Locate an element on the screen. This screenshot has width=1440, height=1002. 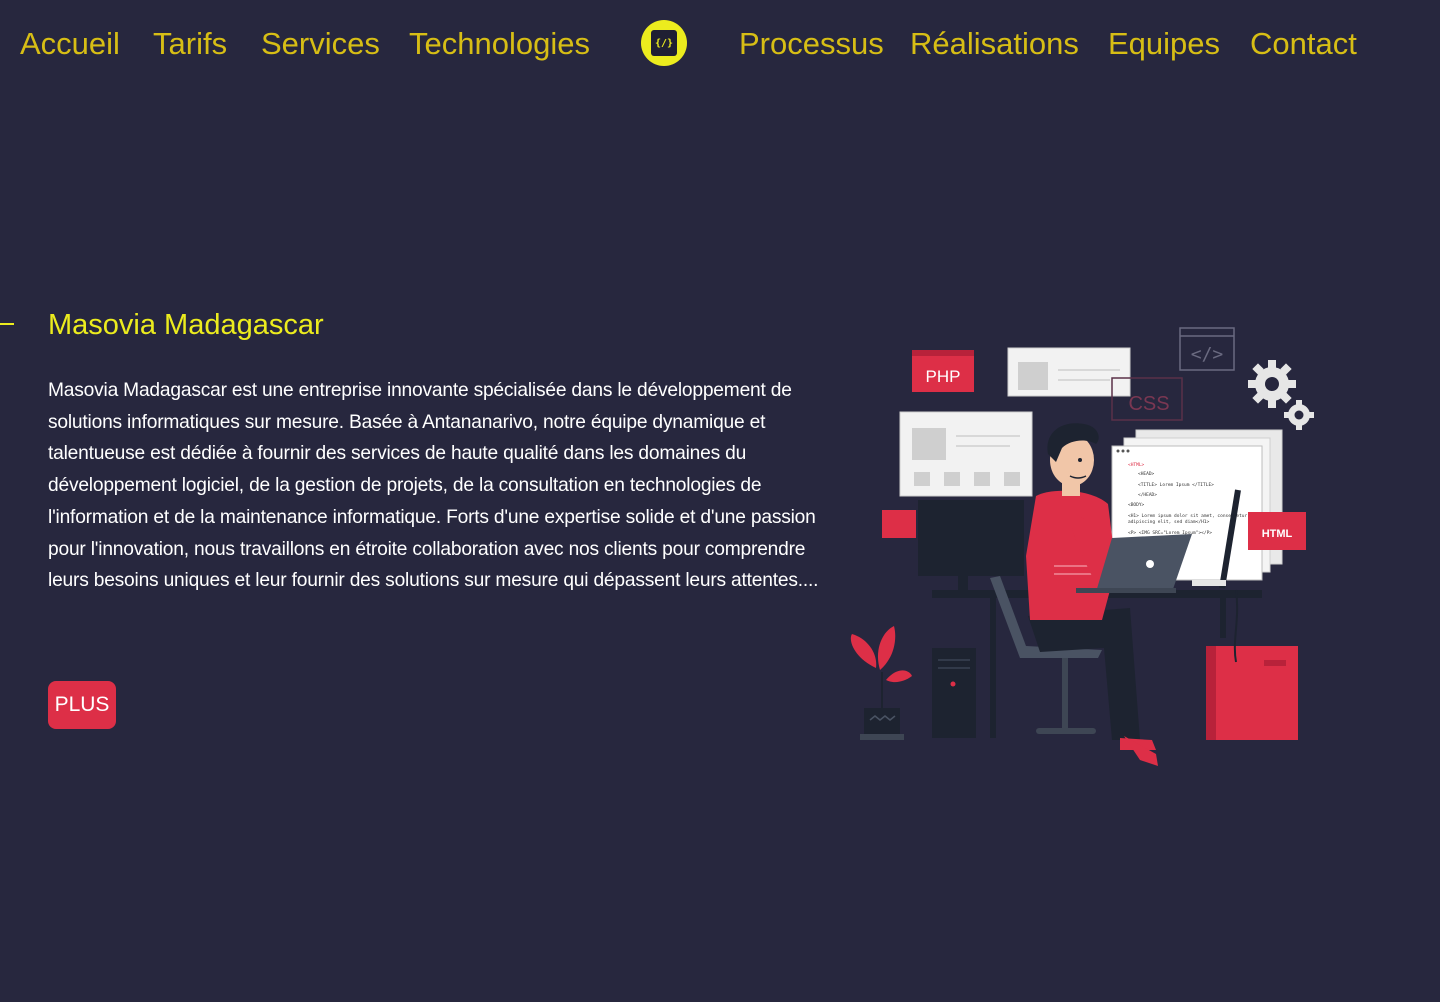
logo-text: {/} is located at coordinates (664, 43).